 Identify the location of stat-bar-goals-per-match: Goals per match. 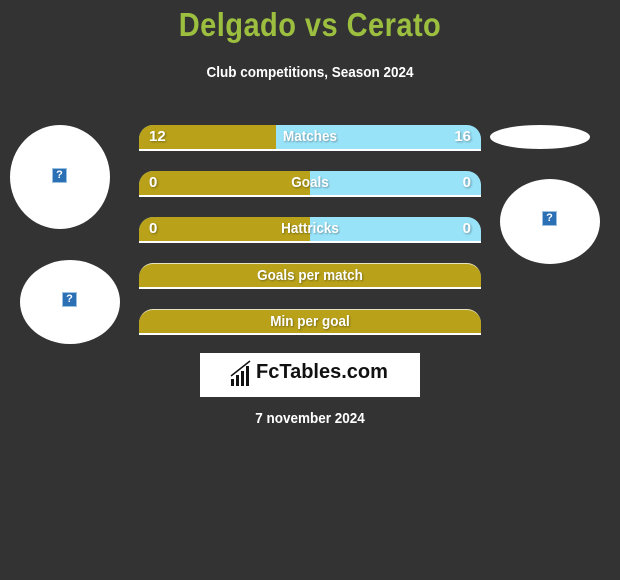
(310, 276).